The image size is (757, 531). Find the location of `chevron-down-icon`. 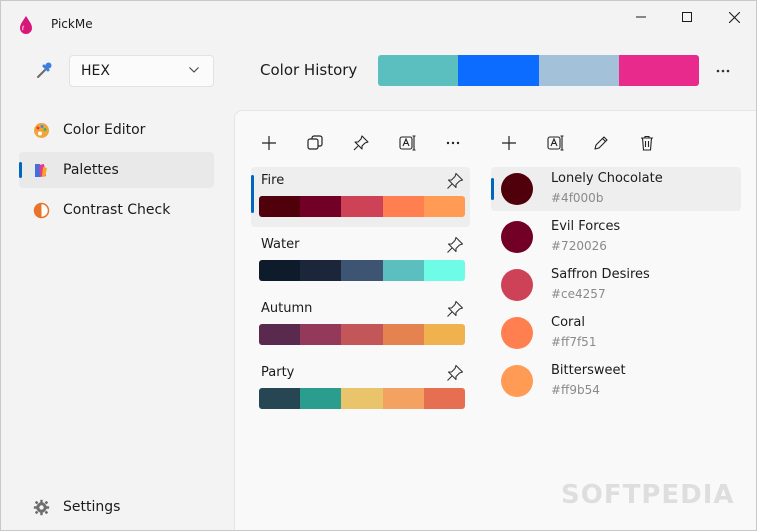

chevron-down-icon is located at coordinates (194, 70).